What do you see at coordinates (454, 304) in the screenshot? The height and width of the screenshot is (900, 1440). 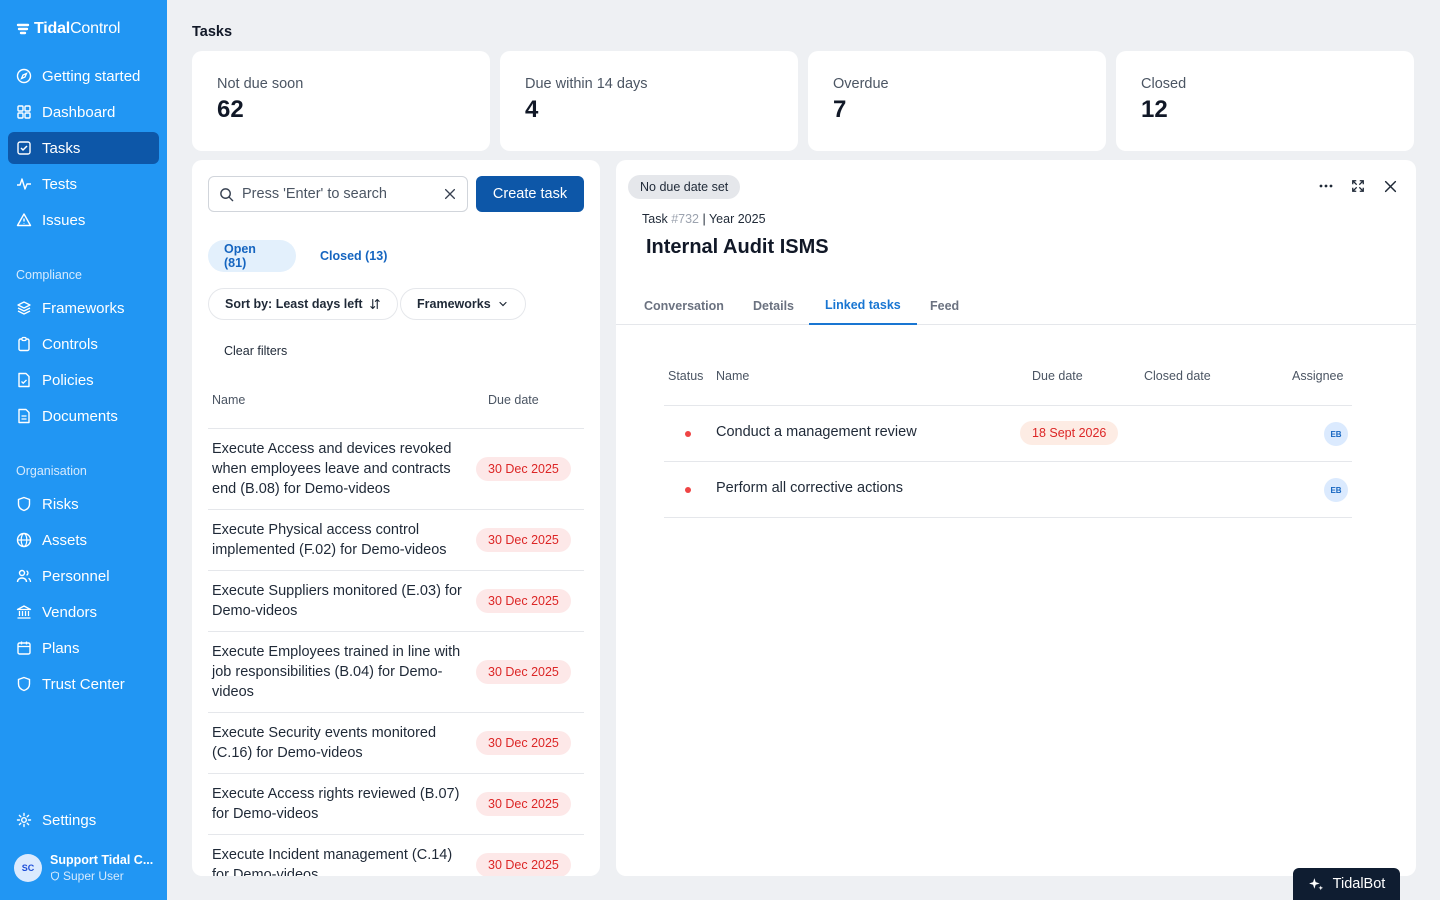 I see `frameworks-label: Frameworks` at bounding box center [454, 304].